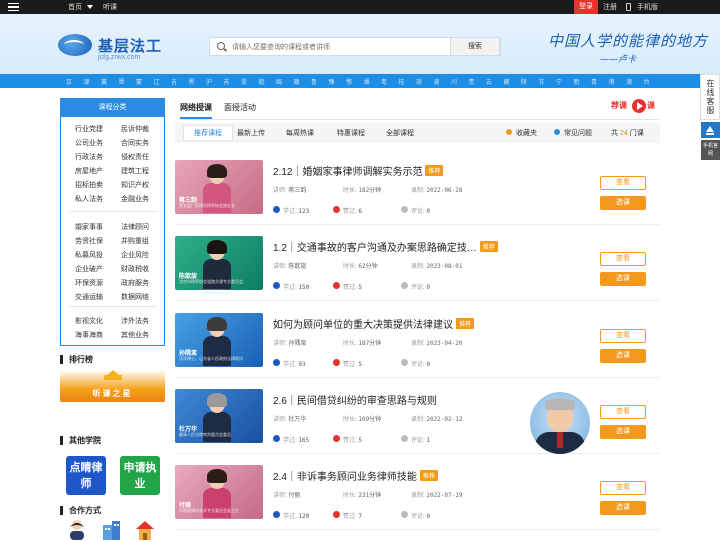 This screenshot has height=542, width=720. What do you see at coordinates (227, 81) in the screenshot?
I see `province-link: 苏` at bounding box center [227, 81].